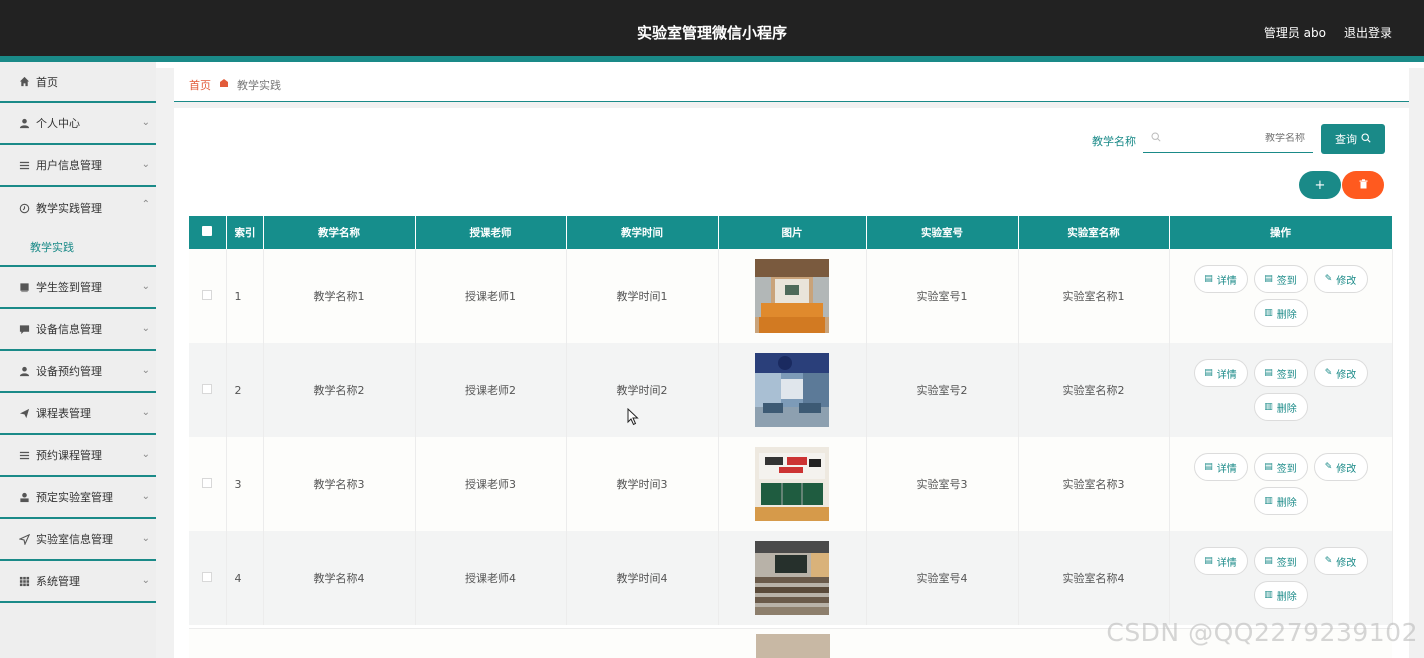 The image size is (1424, 658). I want to click on cell-time: 教学时间2, so click(642, 390).